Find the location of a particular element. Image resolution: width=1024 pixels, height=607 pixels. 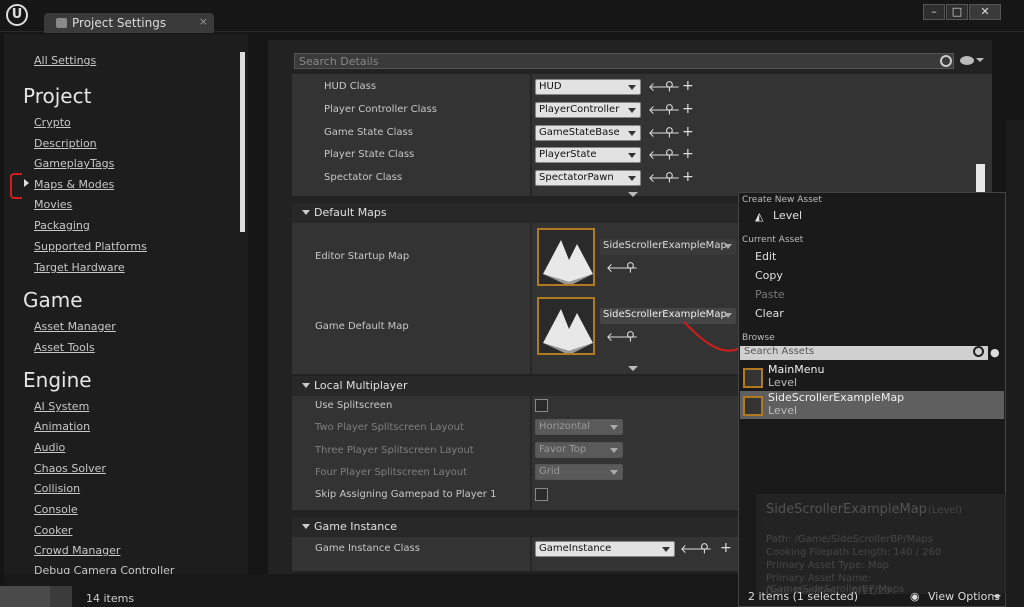

sidebar-item-audio: Audio is located at coordinates (49, 447).